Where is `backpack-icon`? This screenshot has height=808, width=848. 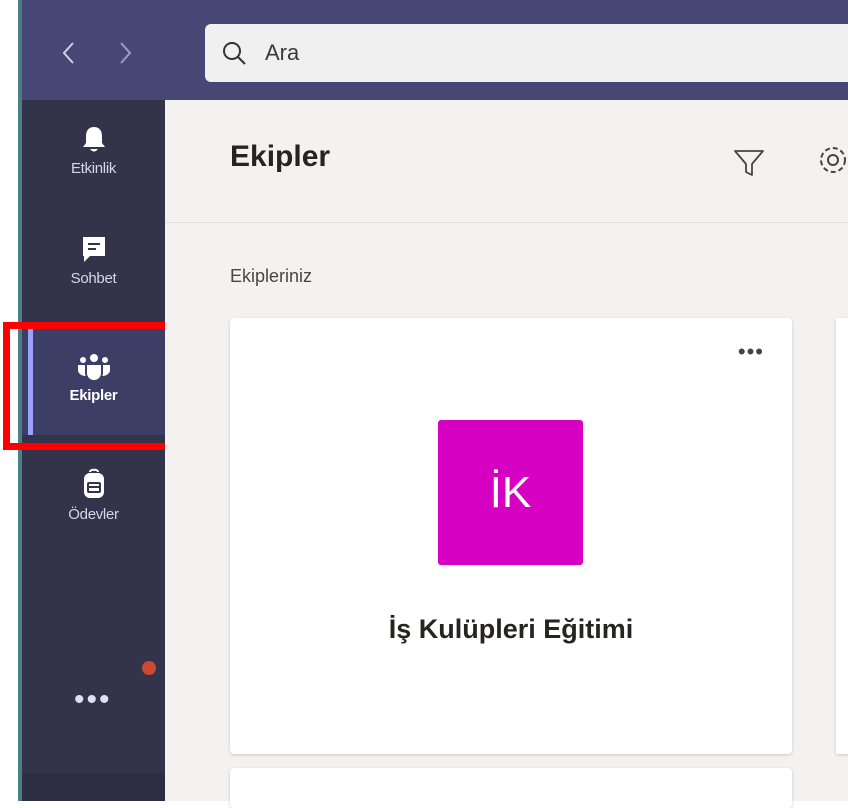 backpack-icon is located at coordinates (93, 483).